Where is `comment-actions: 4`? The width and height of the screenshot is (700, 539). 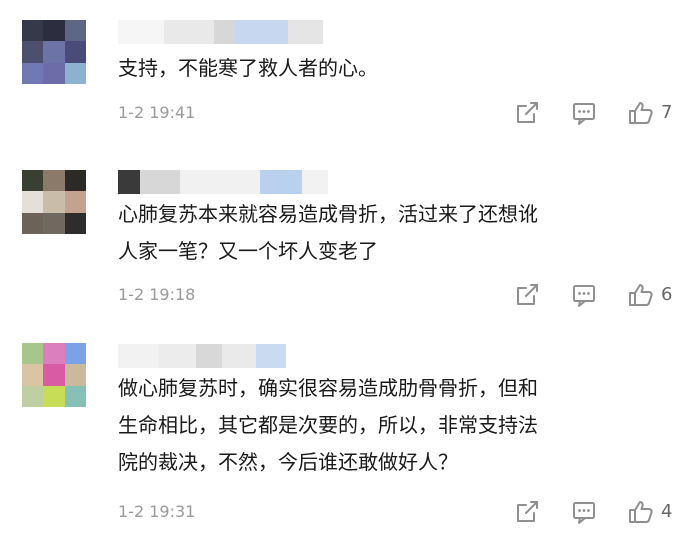
comment-actions: 4 is located at coordinates (600, 512).